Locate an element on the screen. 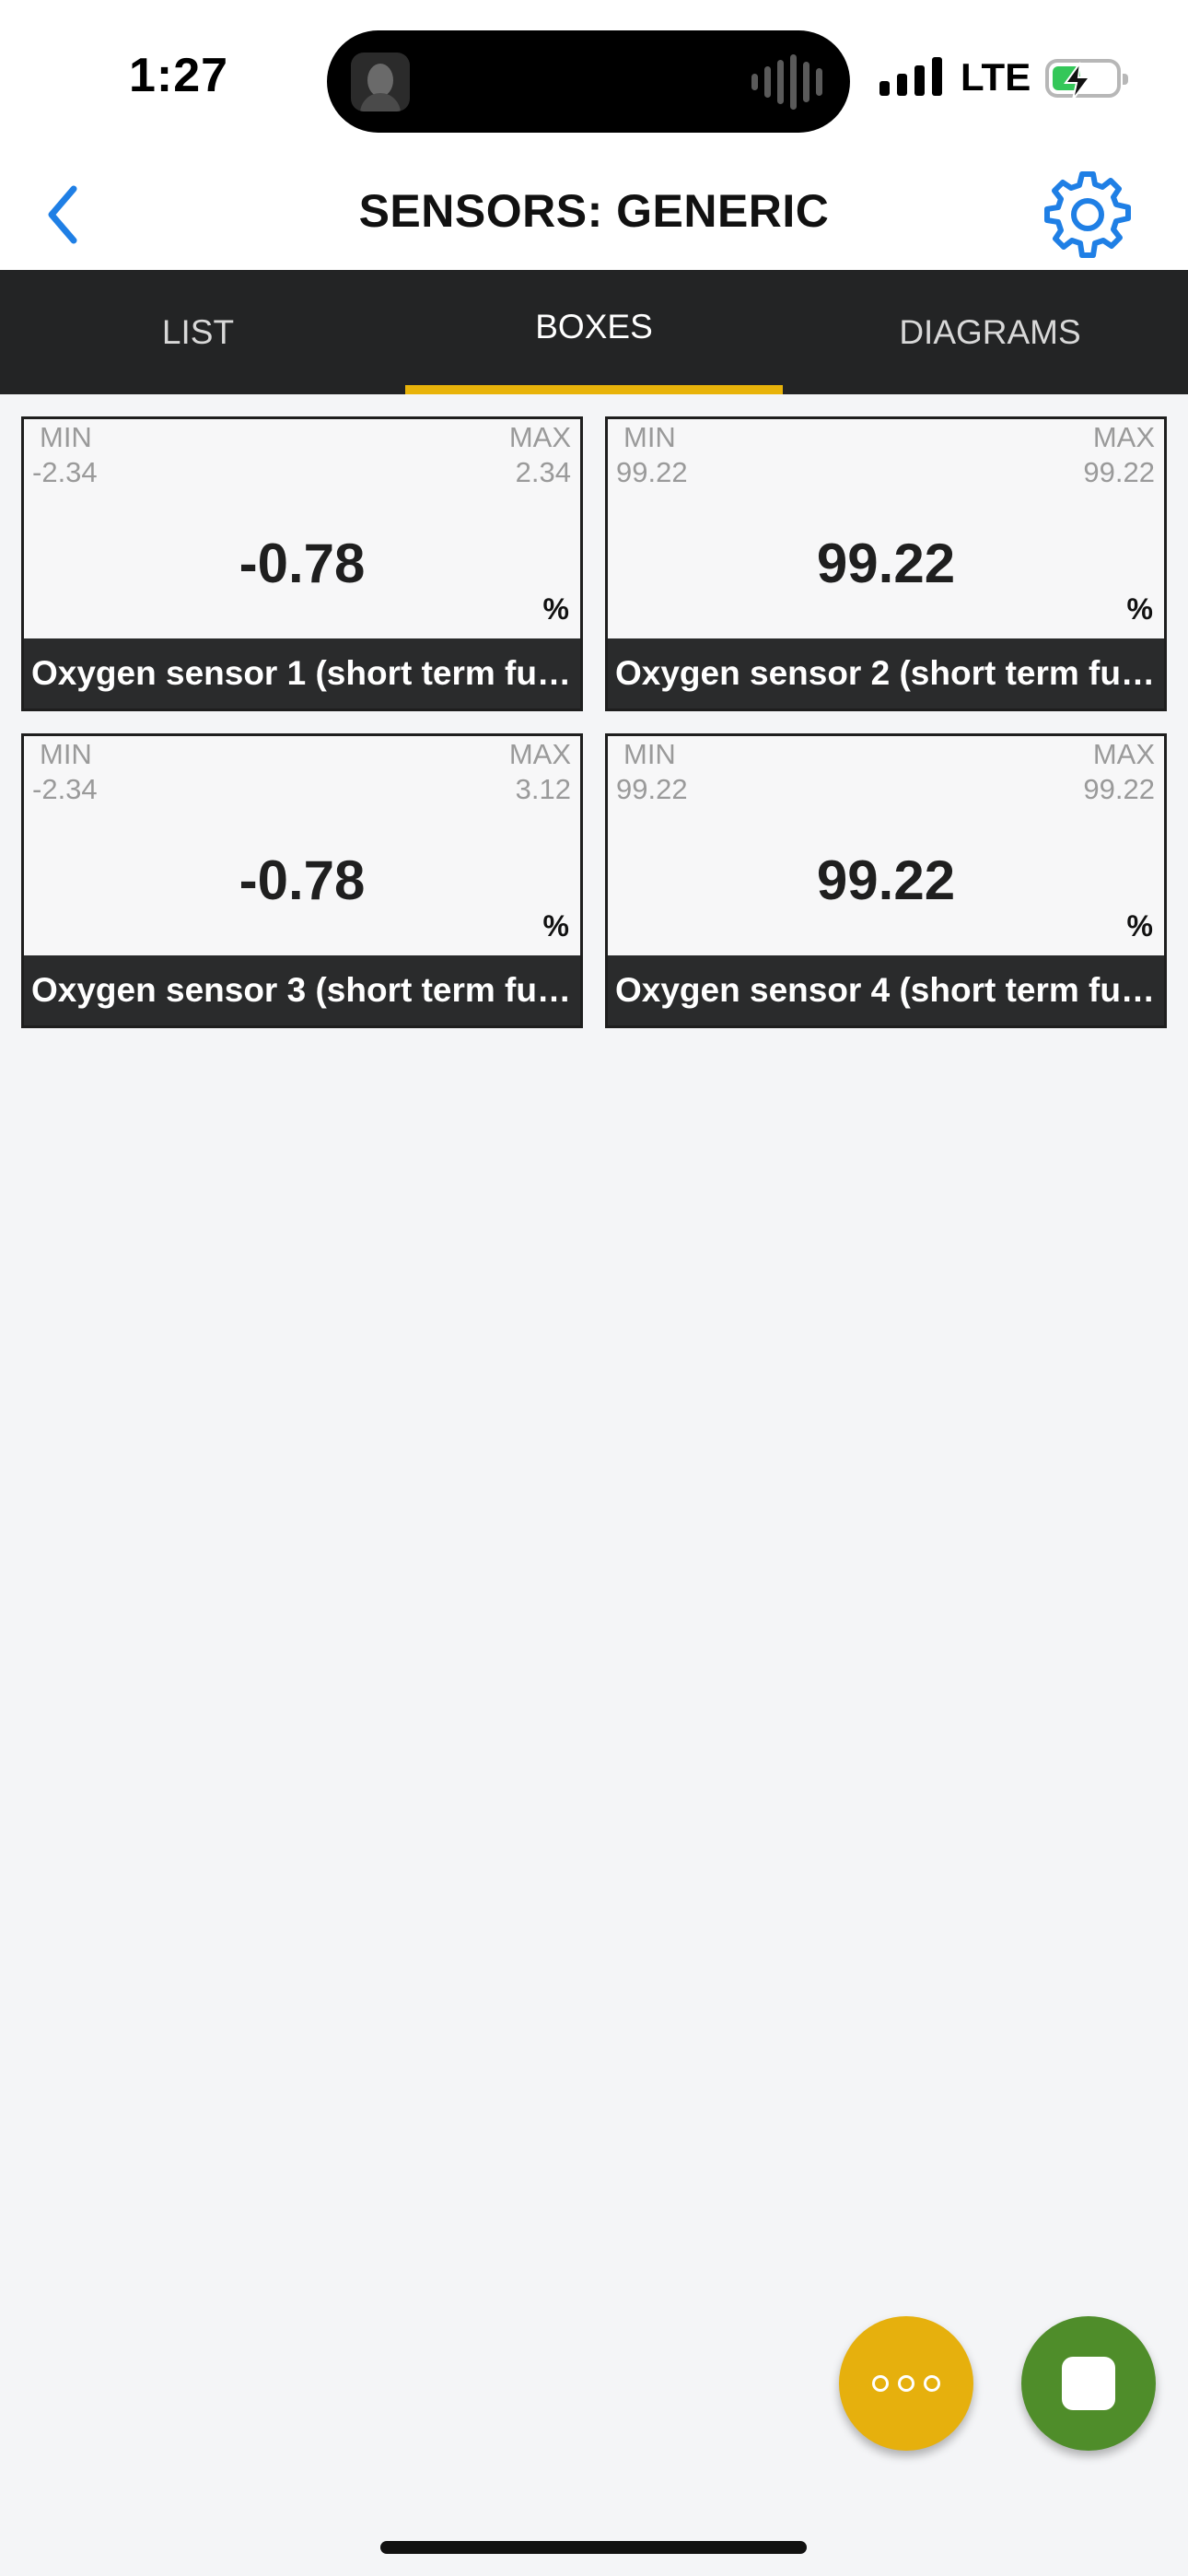 This screenshot has height=2576, width=1188. tab-diagrams: DIAGRAMS is located at coordinates (990, 332).